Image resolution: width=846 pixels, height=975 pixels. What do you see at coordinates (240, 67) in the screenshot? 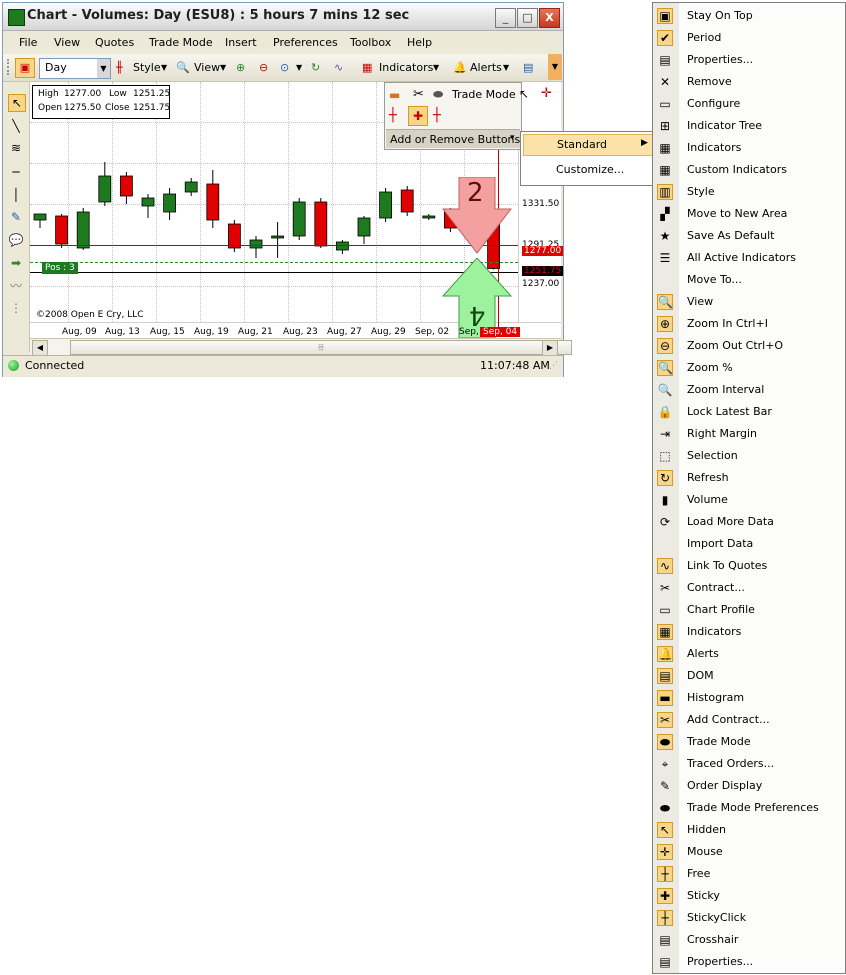
I see `zoom-in-icon: ⊕` at bounding box center [240, 67].